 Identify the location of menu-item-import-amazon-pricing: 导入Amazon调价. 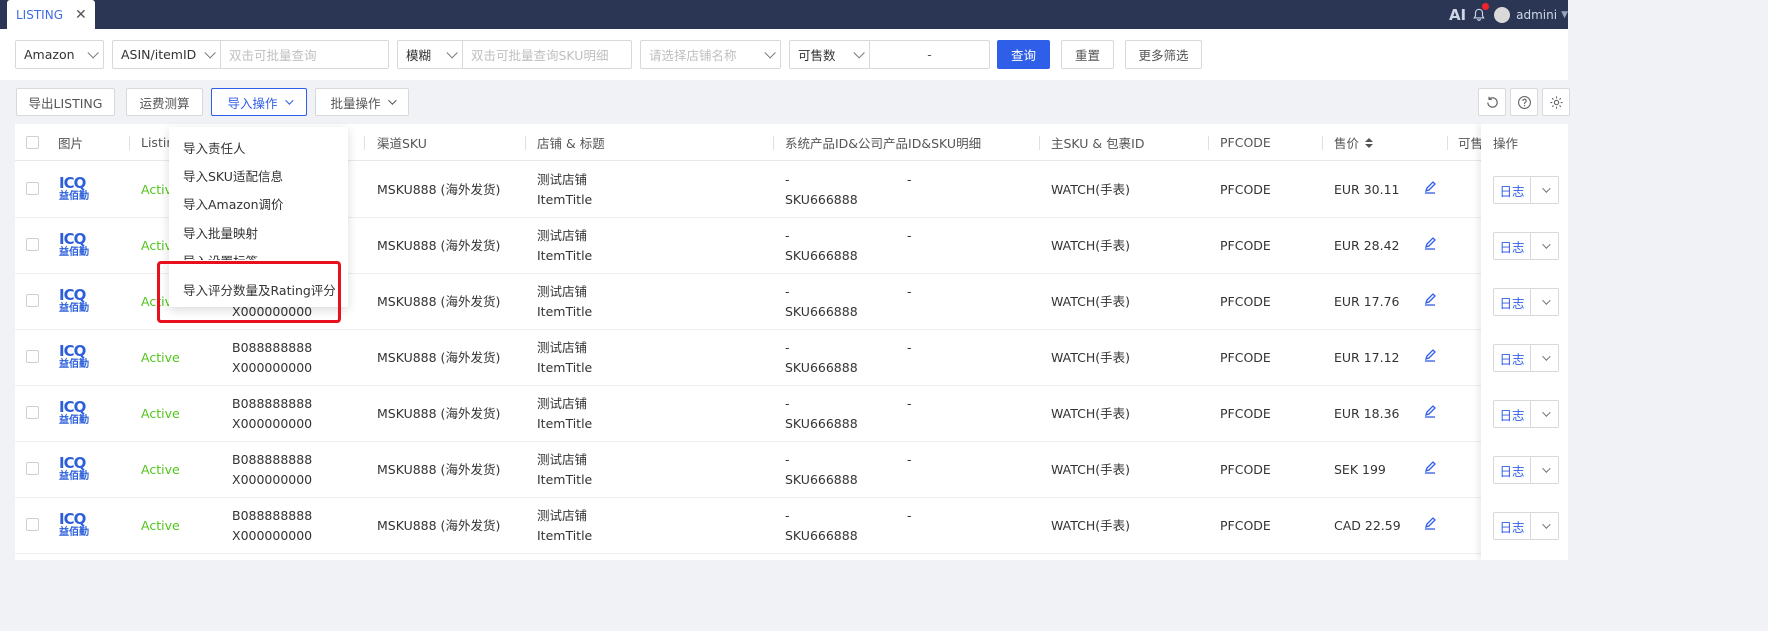
(233, 203).